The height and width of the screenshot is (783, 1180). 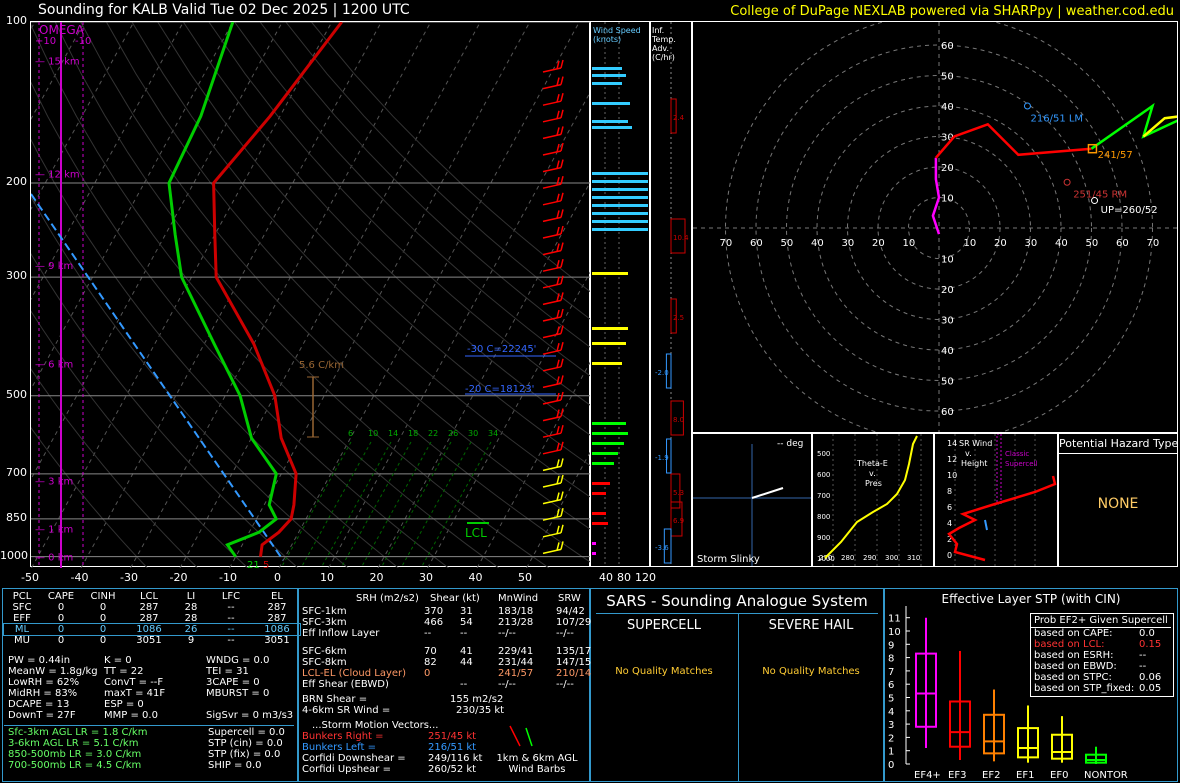 I want to click on stp-ytick: 7, so click(x=891, y=672).